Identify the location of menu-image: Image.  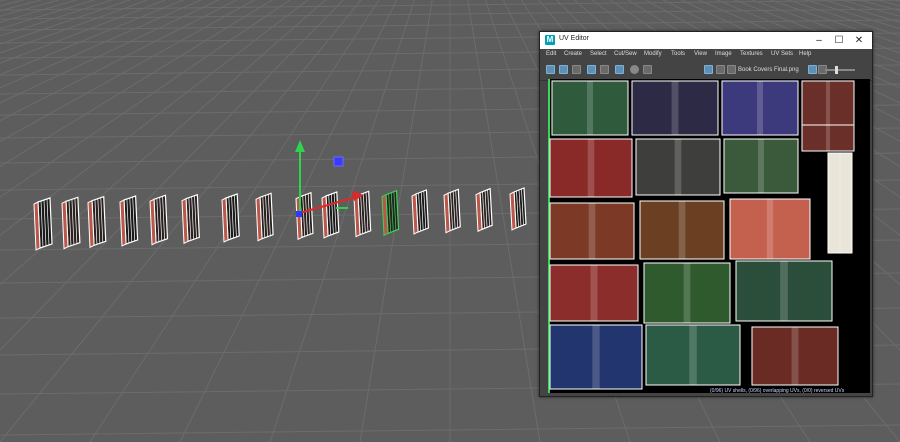
(723, 54).